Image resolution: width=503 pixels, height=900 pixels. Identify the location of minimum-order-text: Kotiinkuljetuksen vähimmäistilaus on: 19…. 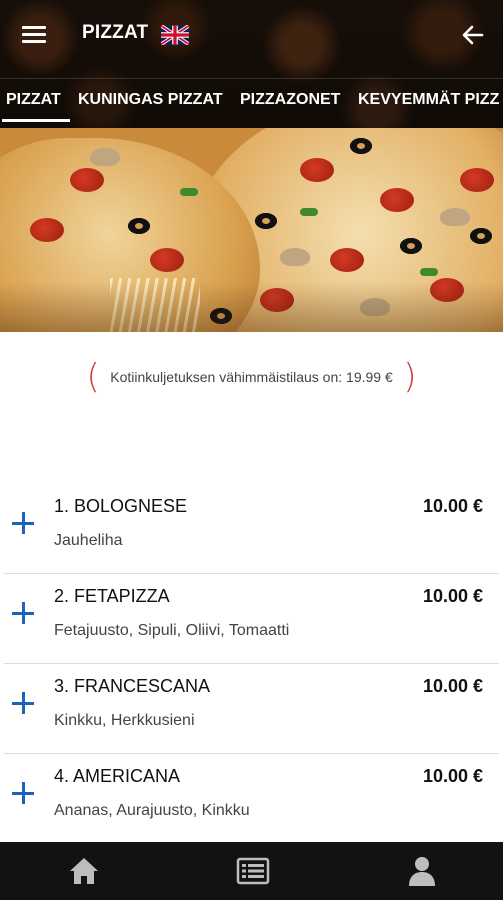
(251, 377).